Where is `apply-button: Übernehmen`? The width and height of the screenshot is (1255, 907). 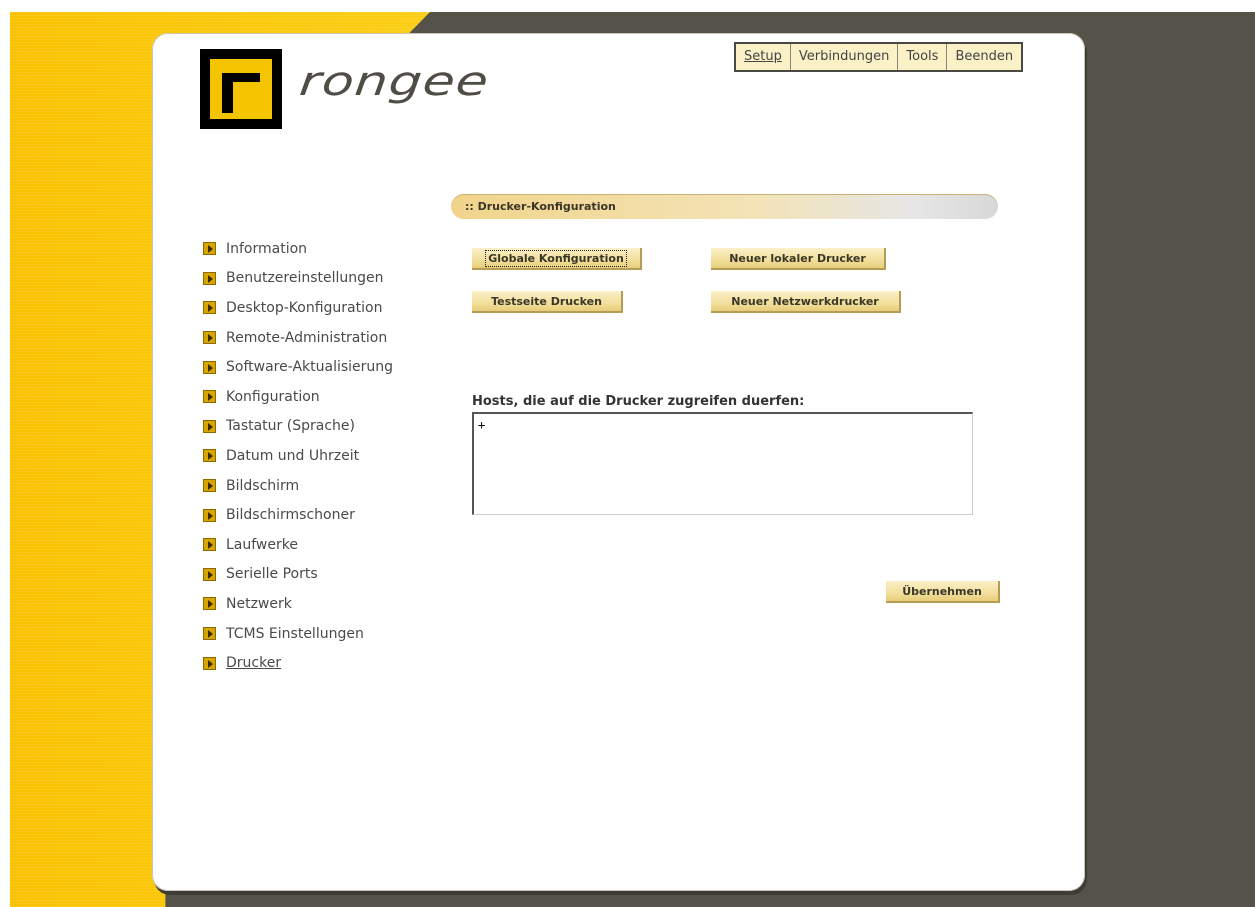 apply-button: Übernehmen is located at coordinates (943, 592).